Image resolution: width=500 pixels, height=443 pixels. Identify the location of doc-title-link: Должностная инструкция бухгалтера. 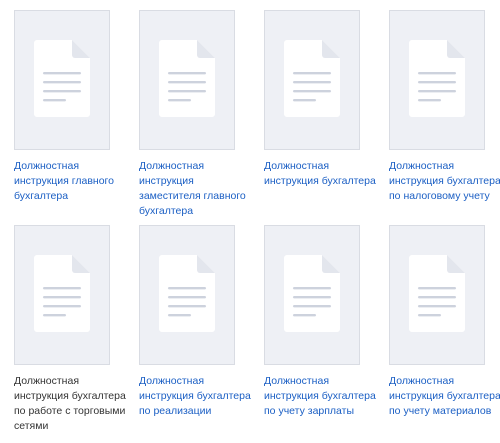
(320, 174).